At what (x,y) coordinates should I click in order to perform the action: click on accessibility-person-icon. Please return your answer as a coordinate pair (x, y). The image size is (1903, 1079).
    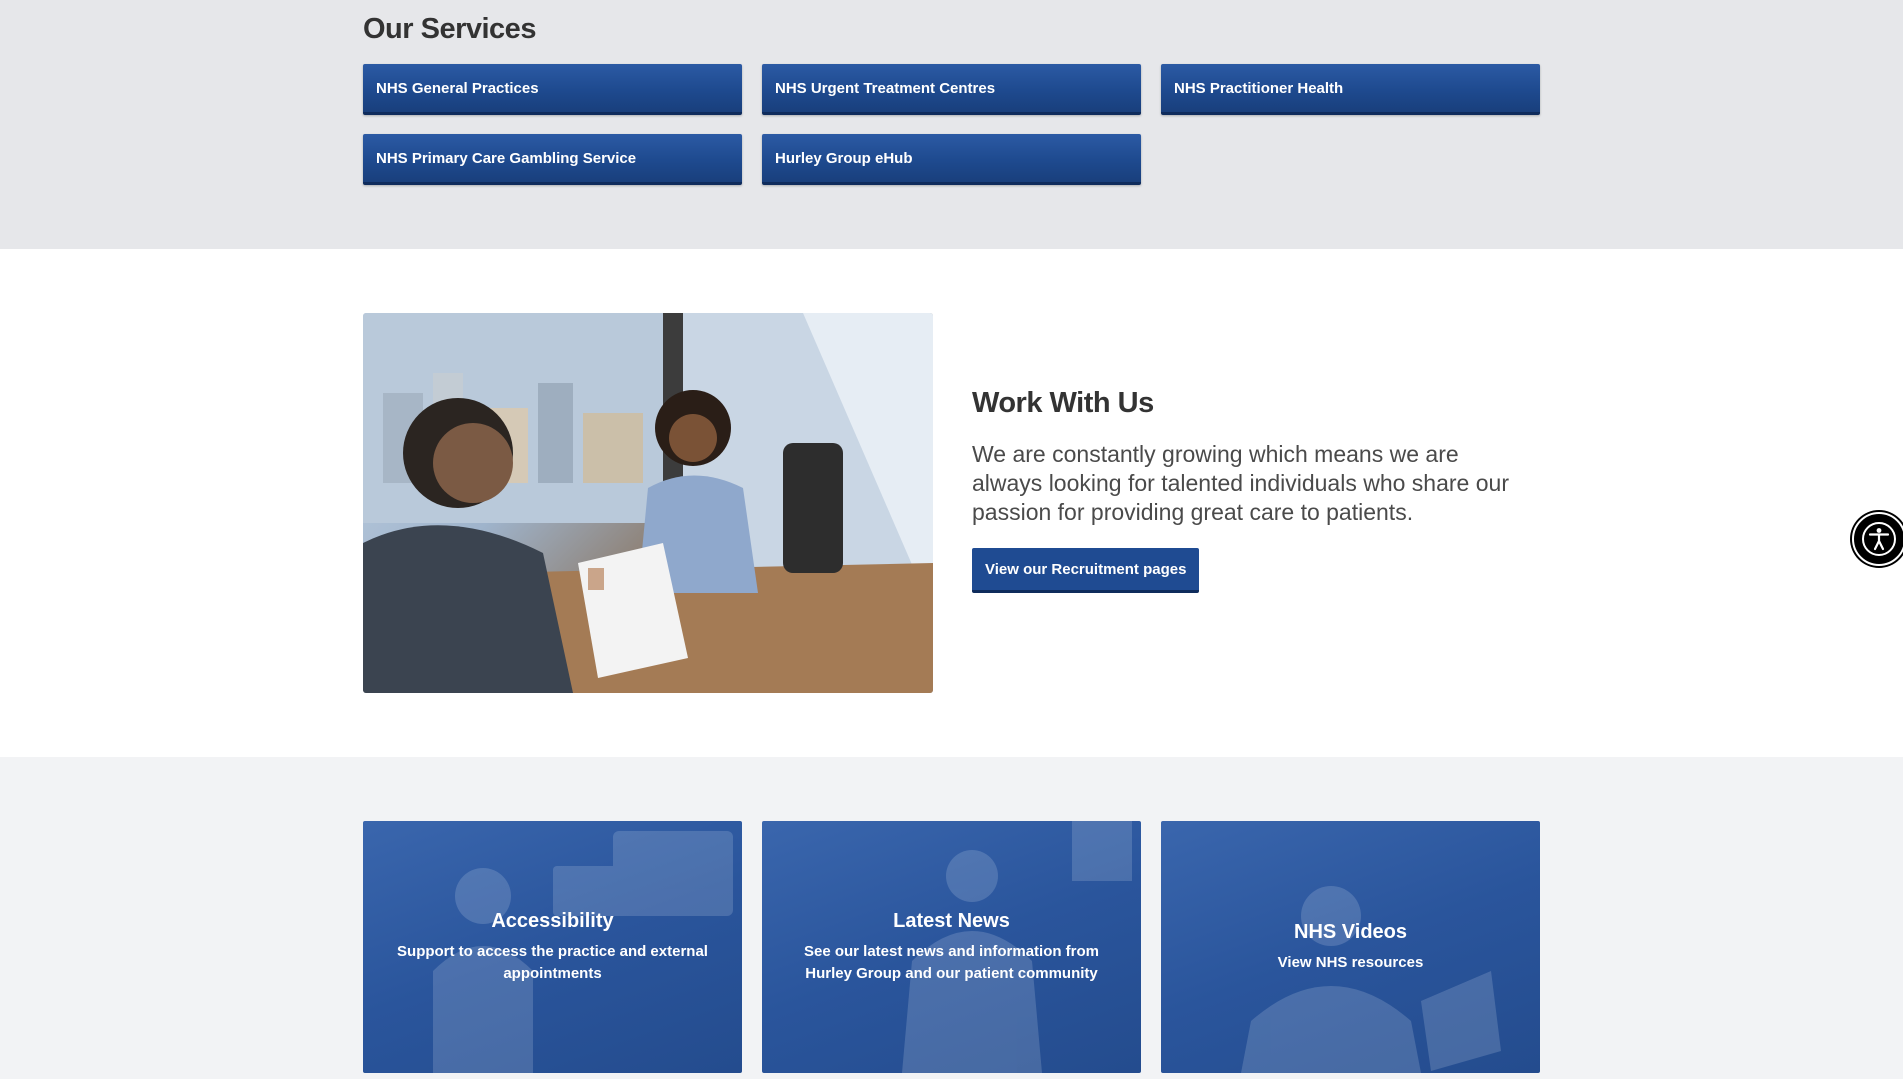
    Looking at the image, I should click on (1879, 539).